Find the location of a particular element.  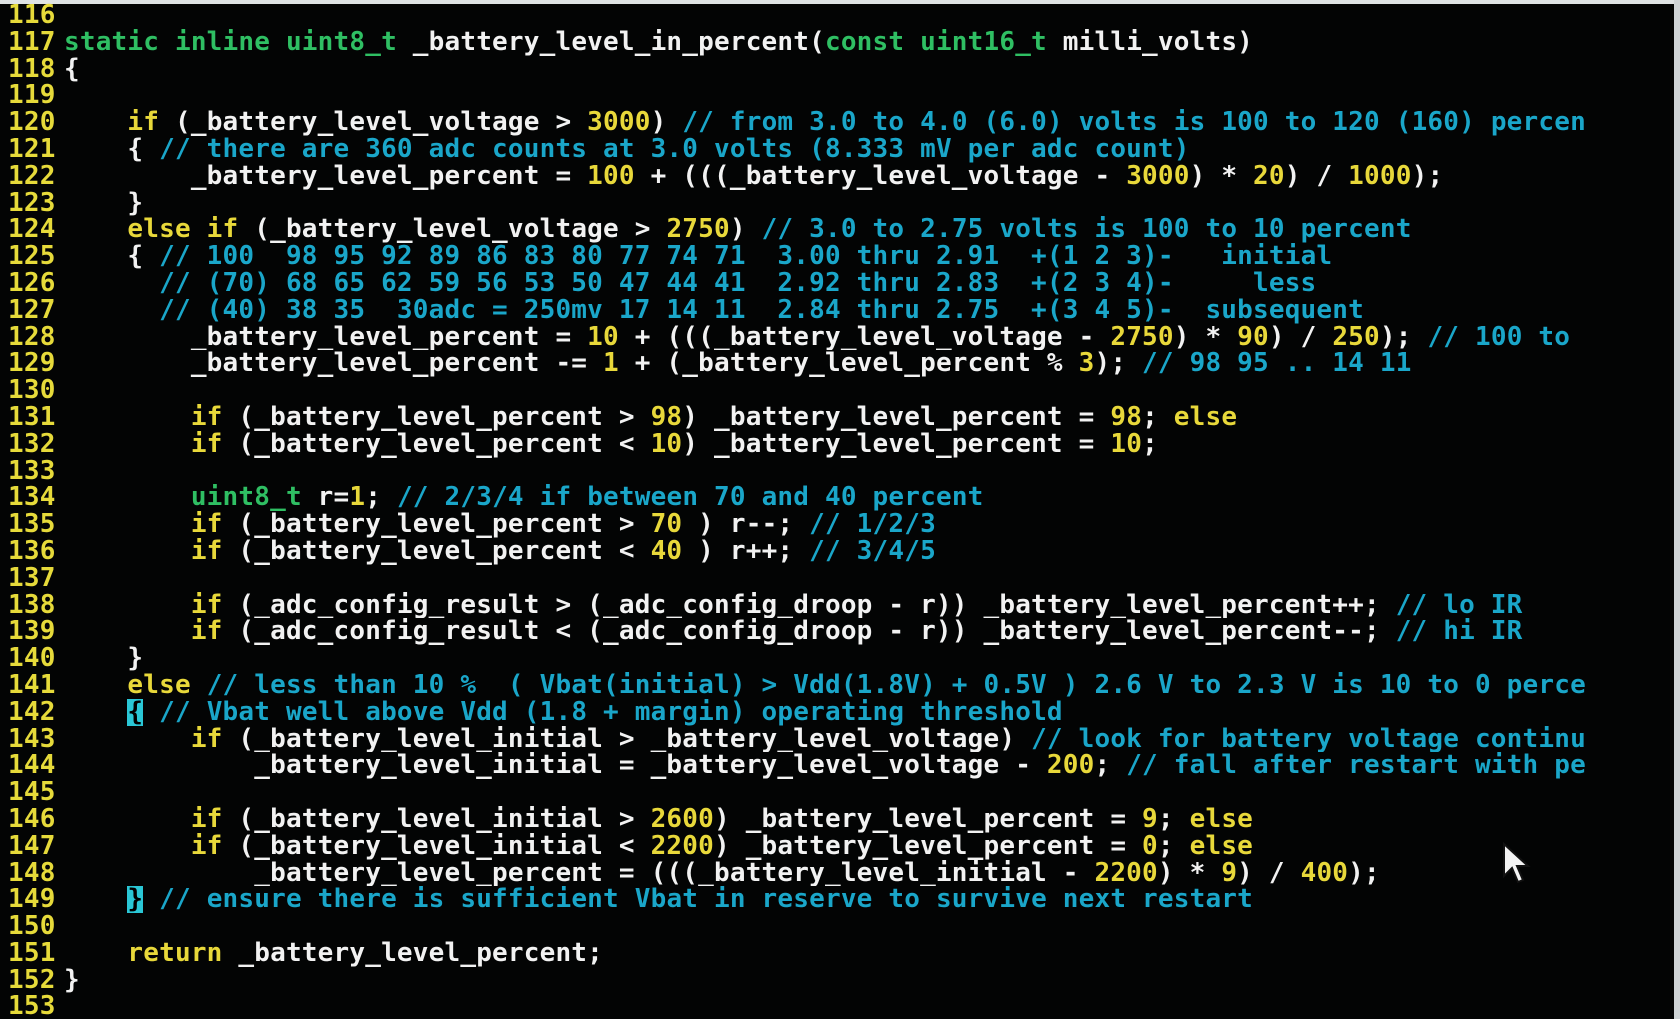

code-token: // hi IR is located at coordinates (1459, 632).